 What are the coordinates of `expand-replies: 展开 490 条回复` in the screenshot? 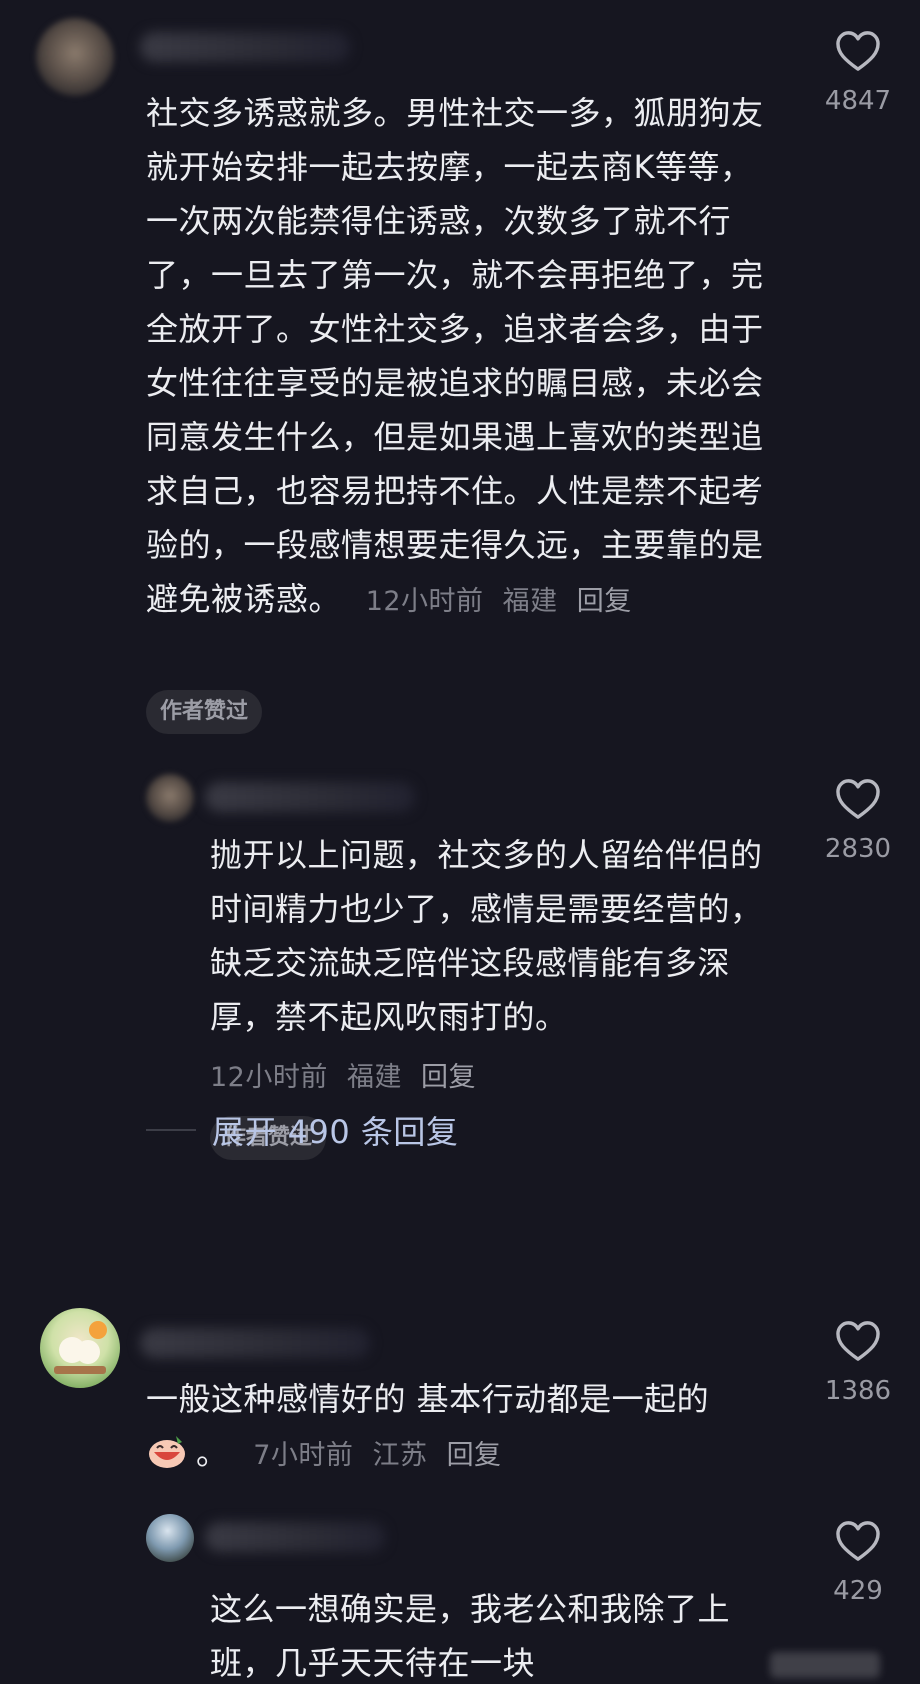 It's located at (302, 1130).